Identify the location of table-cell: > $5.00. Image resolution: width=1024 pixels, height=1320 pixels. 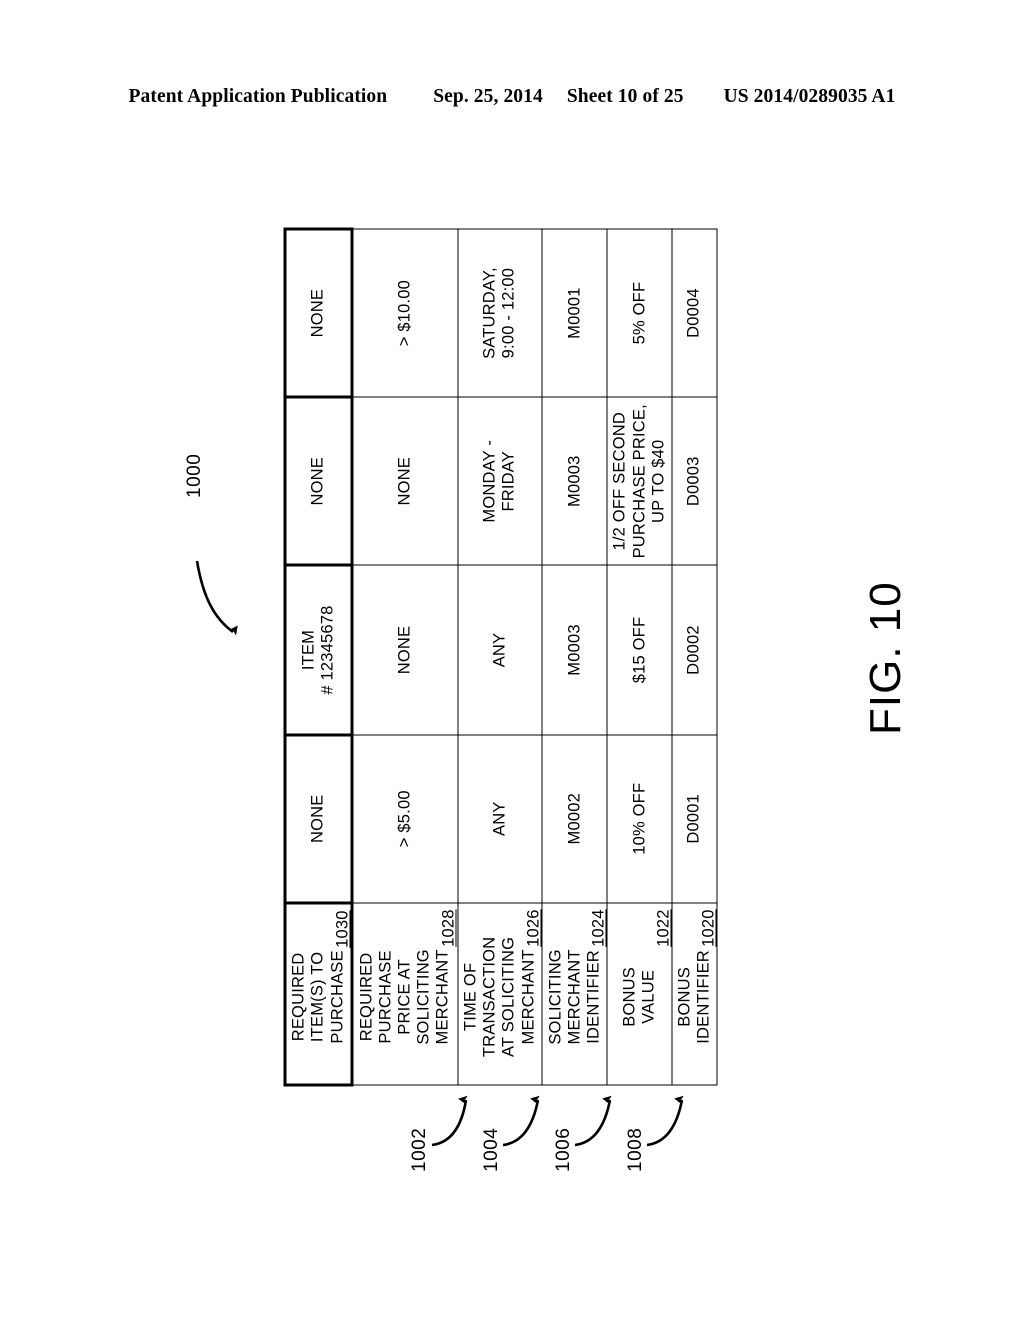
(404, 818).